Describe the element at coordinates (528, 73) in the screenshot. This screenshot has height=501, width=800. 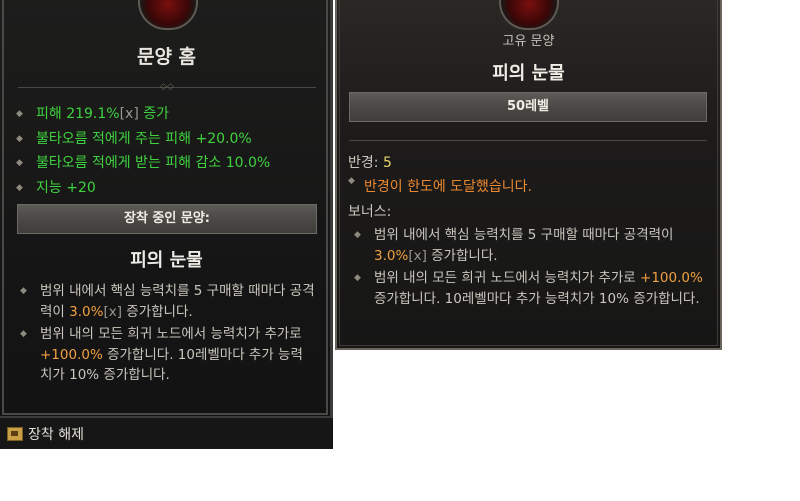
I see `glyph-name: 피의 눈물` at that location.